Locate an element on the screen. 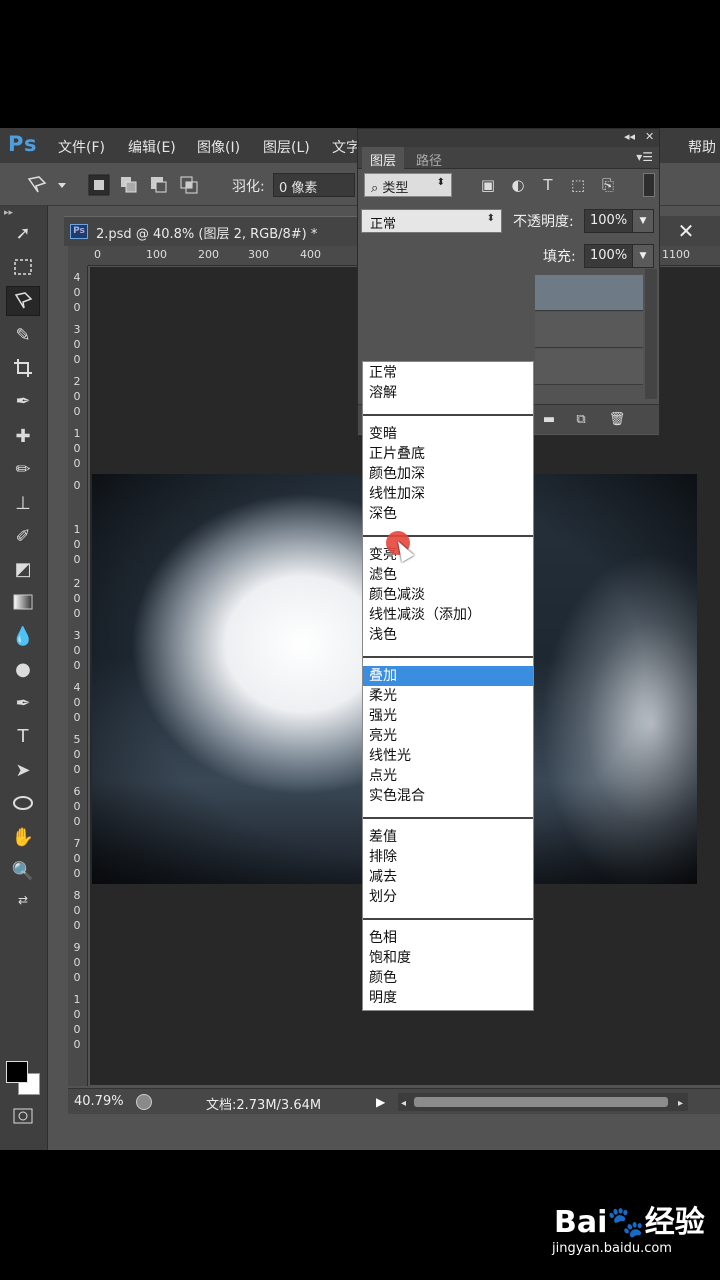 The image size is (720, 1280). new-layer-icon: ⧉ is located at coordinates (581, 420).